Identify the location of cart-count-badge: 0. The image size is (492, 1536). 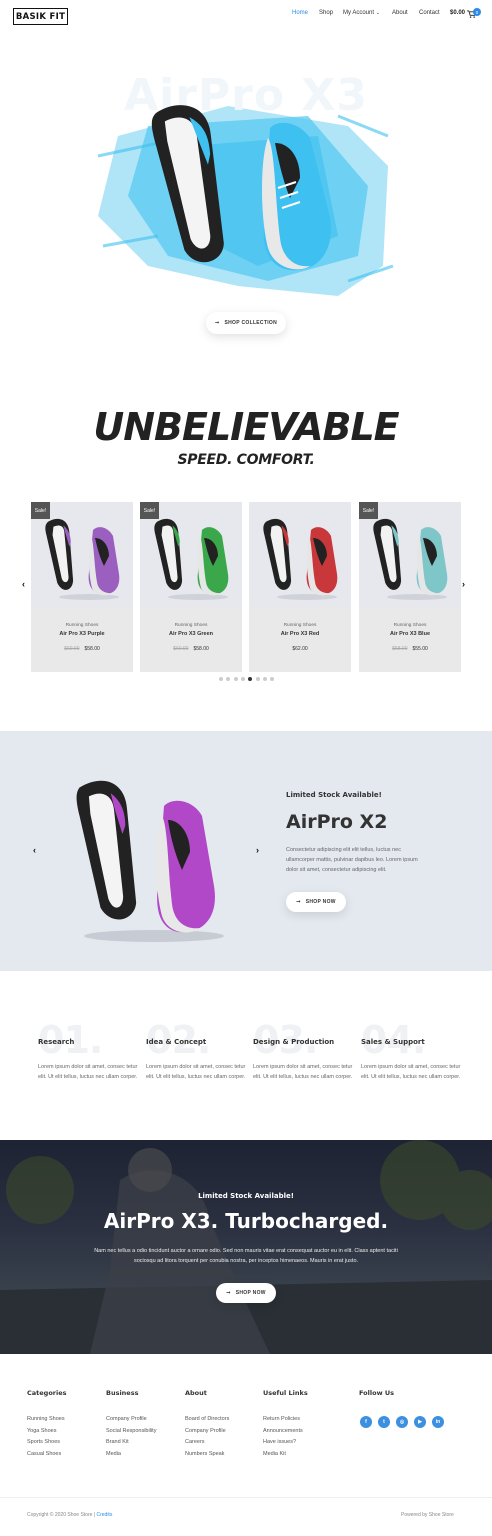
(477, 12).